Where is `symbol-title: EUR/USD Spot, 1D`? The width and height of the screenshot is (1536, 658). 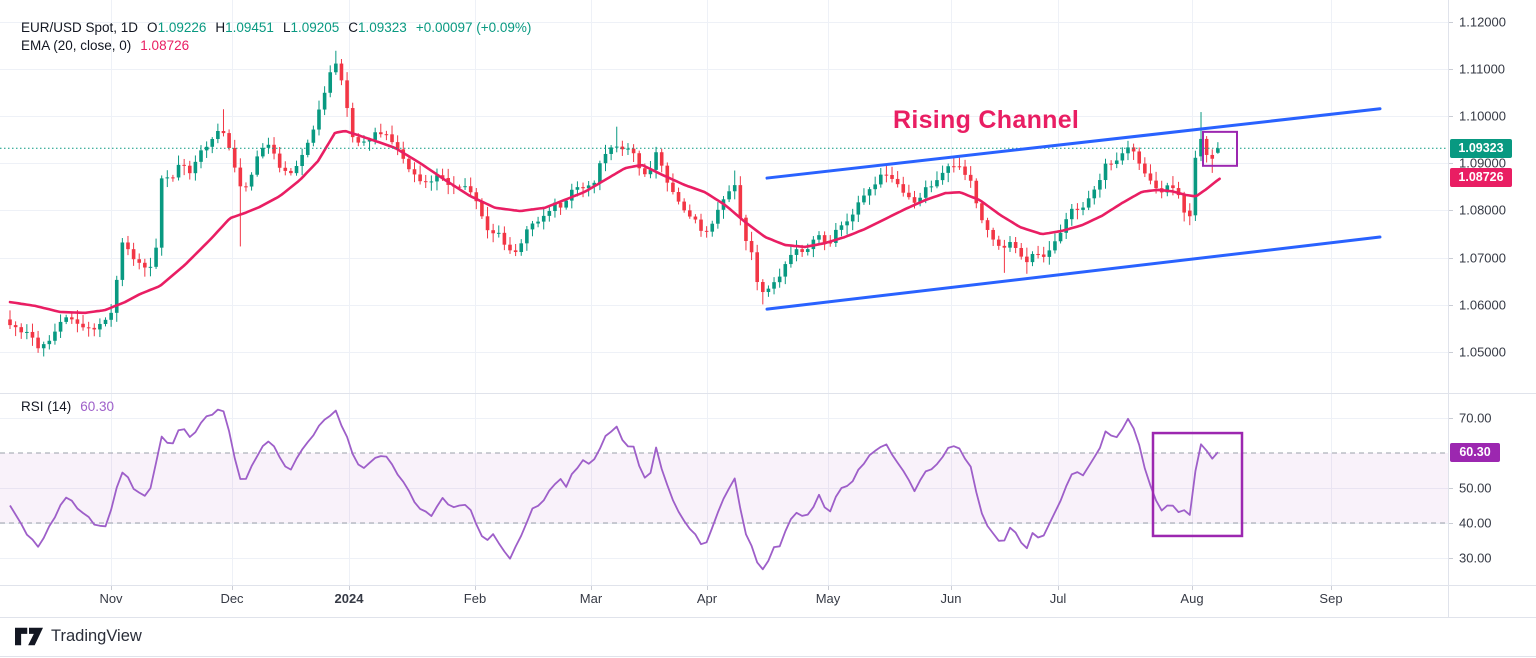
symbol-title: EUR/USD Spot, 1D is located at coordinates (79, 27).